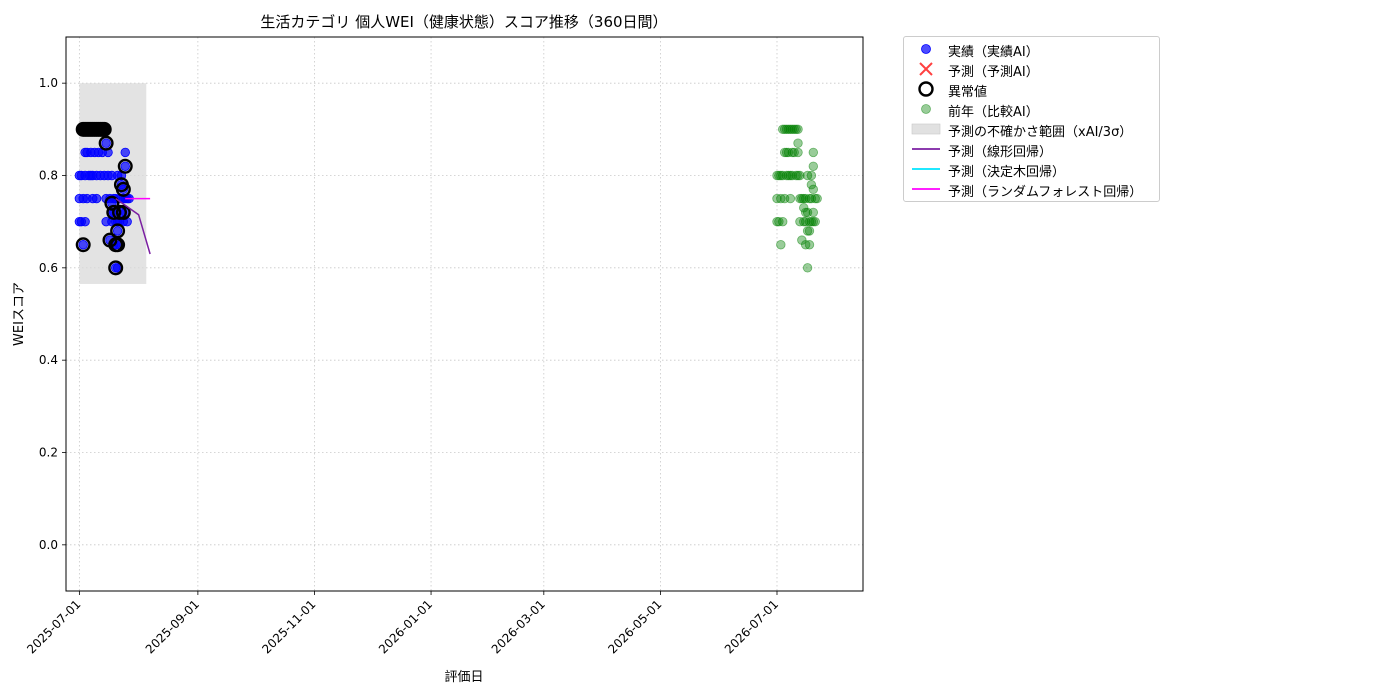 This screenshot has width=1400, height=700. I want to click on legend-item-anomaly: 異常値, so click(1031, 89).